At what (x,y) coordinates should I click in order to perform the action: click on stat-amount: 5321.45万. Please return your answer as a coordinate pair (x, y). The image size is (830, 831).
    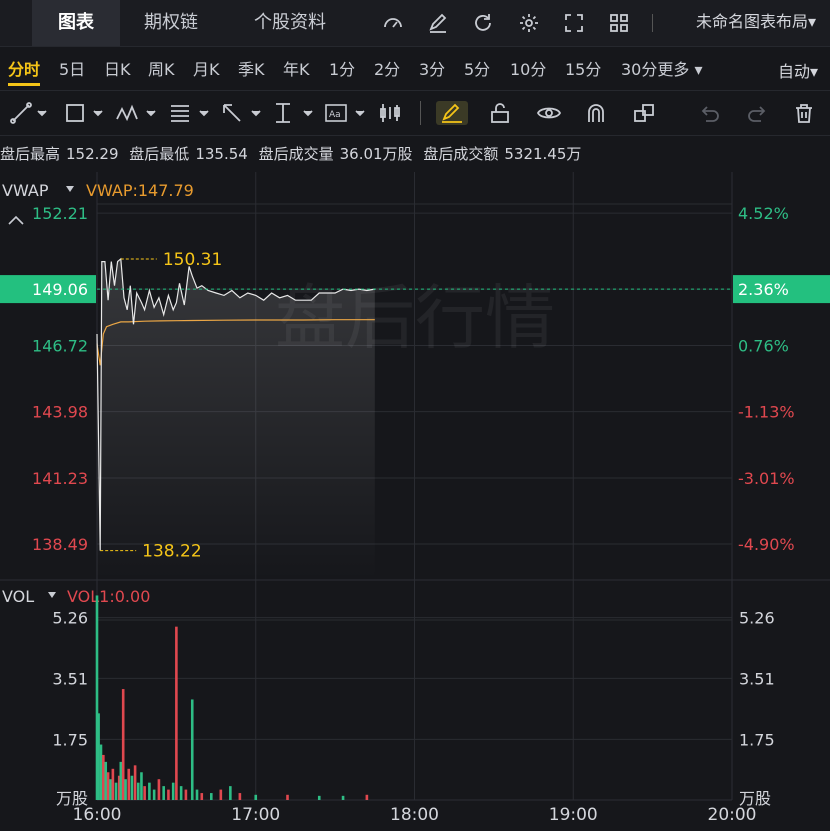
    Looking at the image, I should click on (543, 154).